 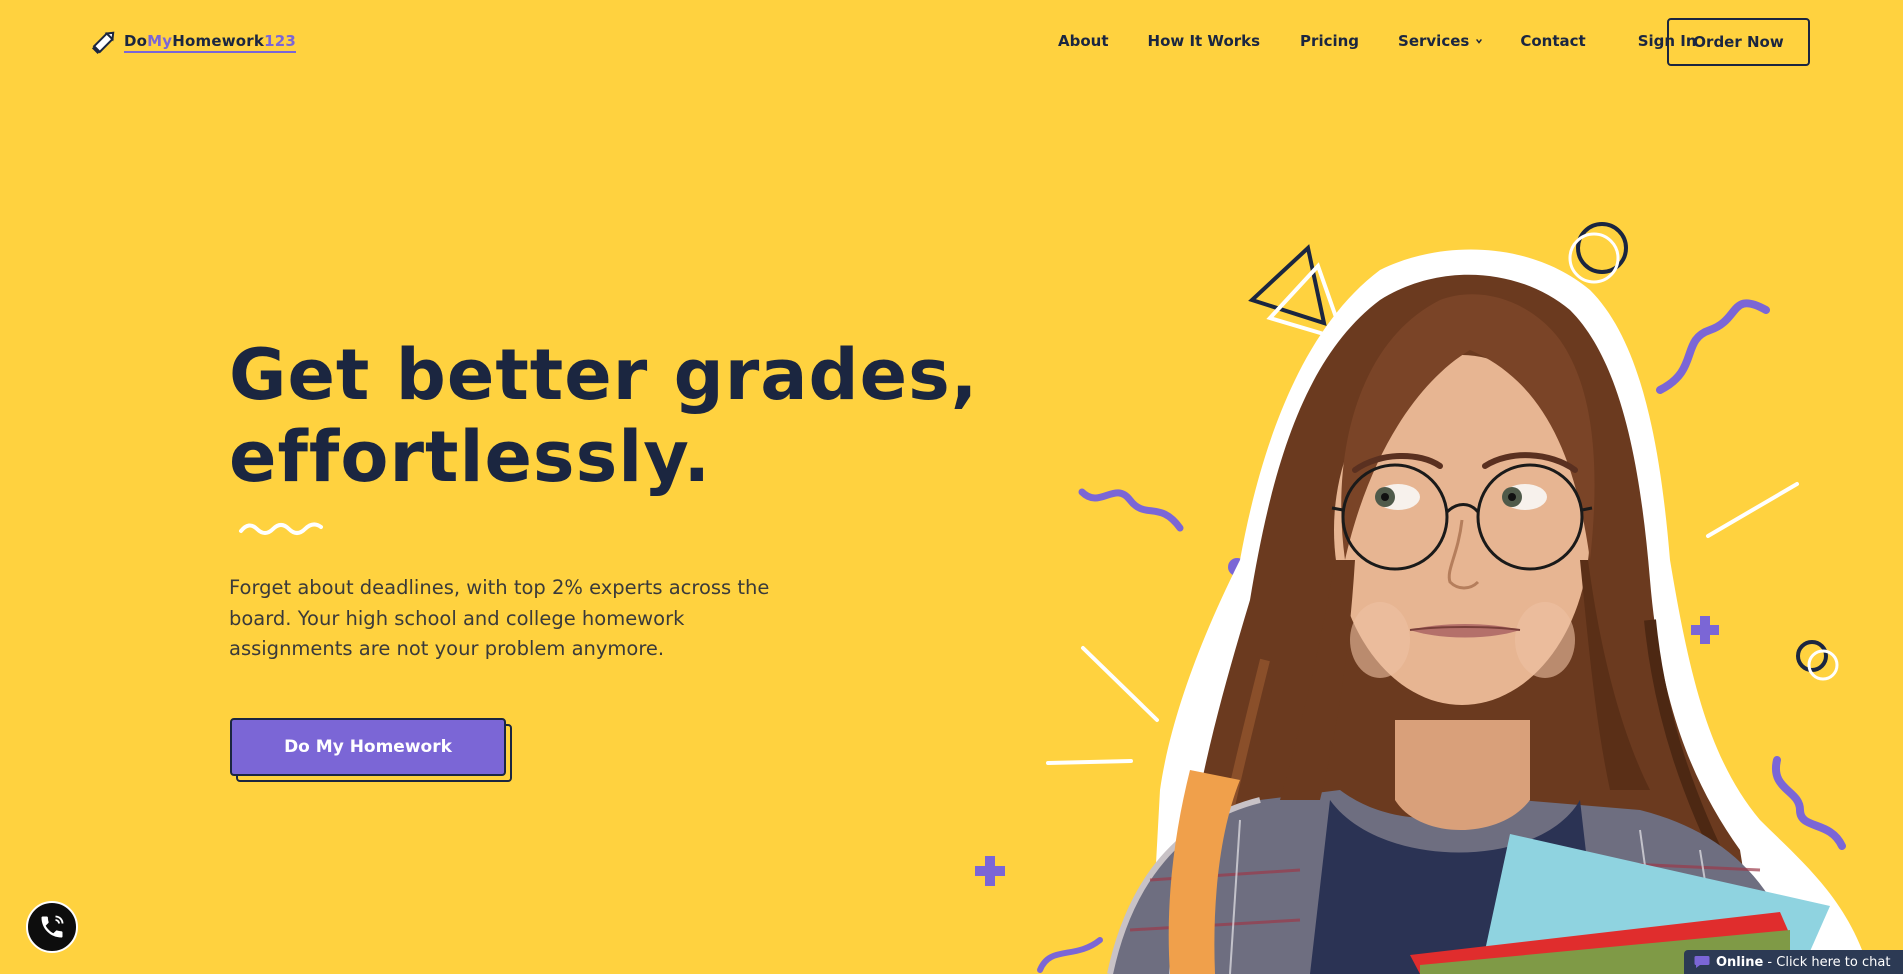 What do you see at coordinates (1740, 962) in the screenshot?
I see `chat-status: Online` at bounding box center [1740, 962].